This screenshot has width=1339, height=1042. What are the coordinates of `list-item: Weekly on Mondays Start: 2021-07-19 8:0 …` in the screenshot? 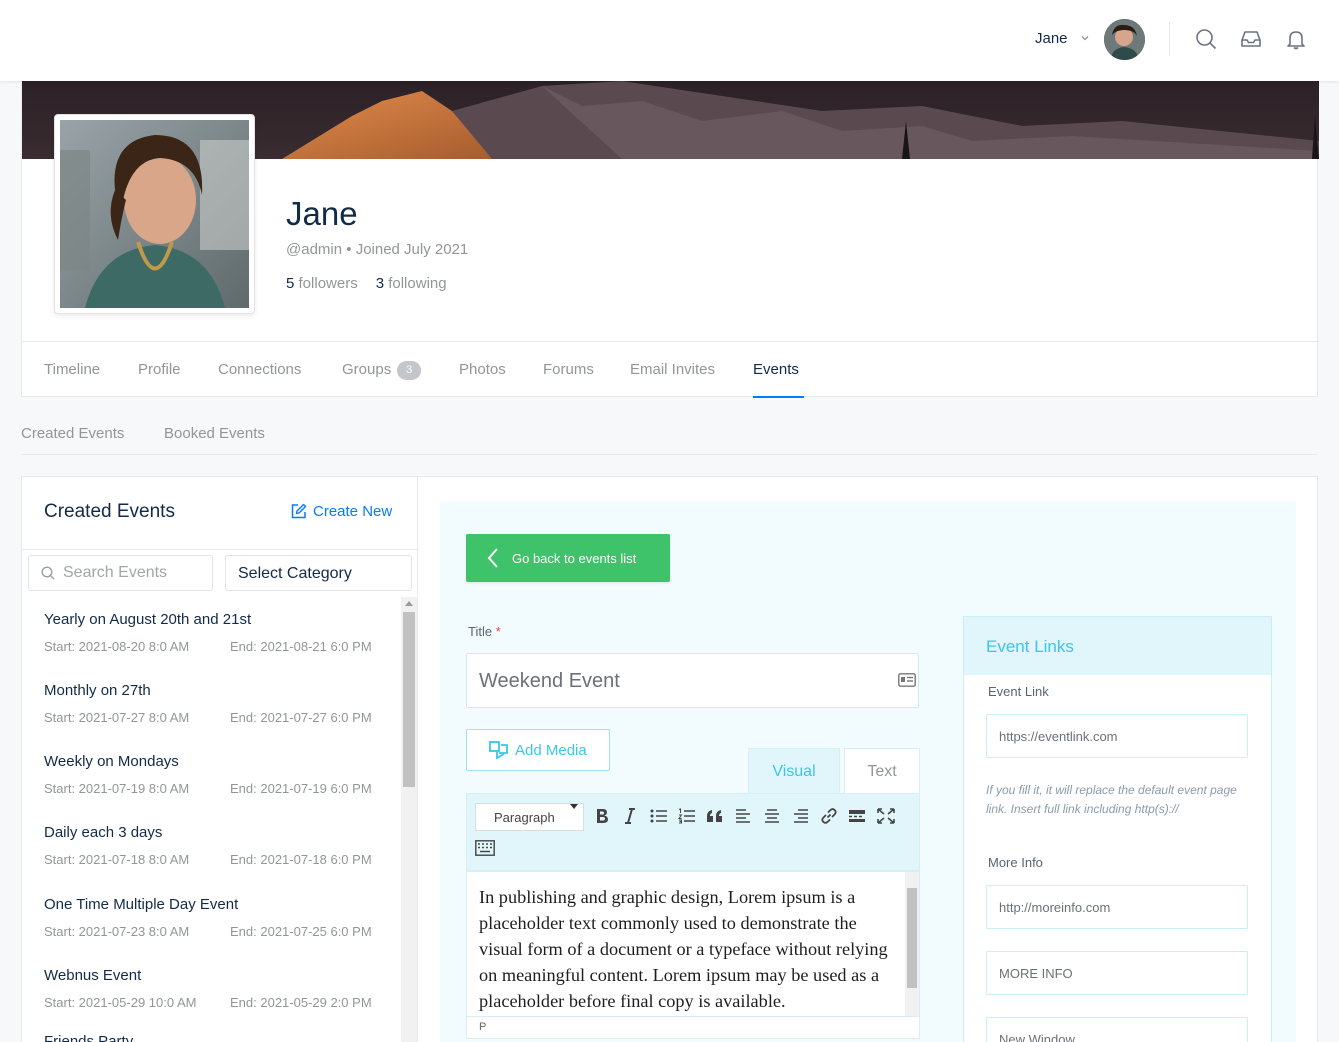 It's located at (223, 775).